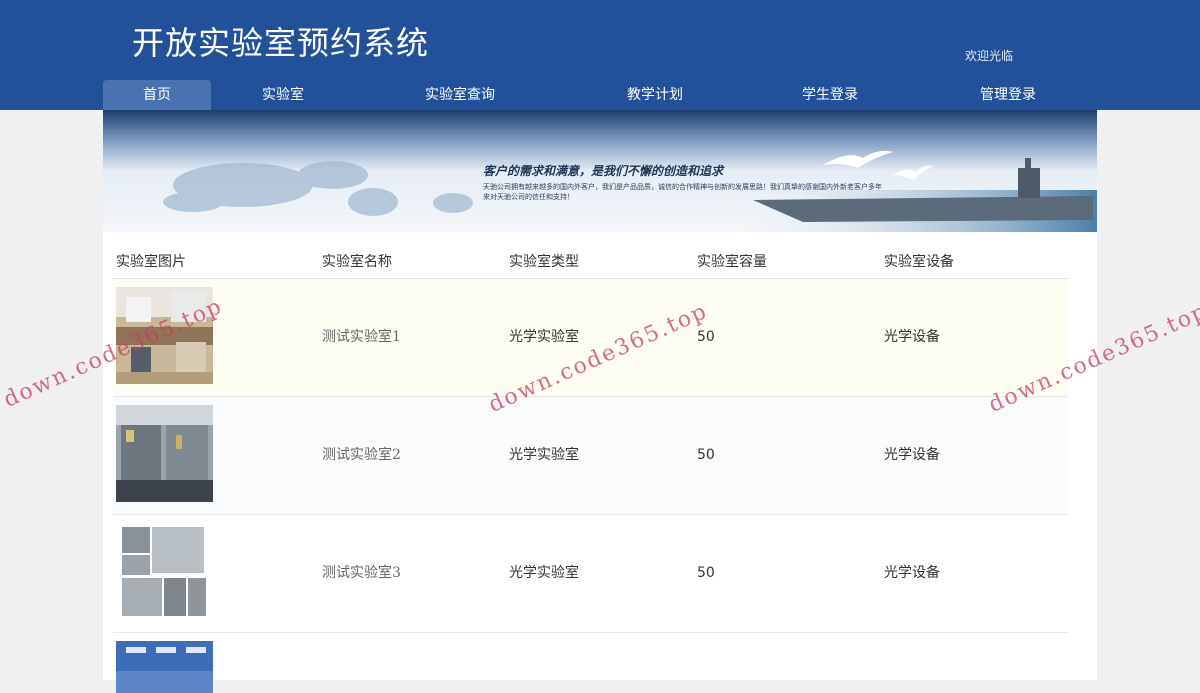 Image resolution: width=1200 pixels, height=693 pixels. Describe the element at coordinates (157, 95) in the screenshot. I see `nav-item-home: 首页` at that location.